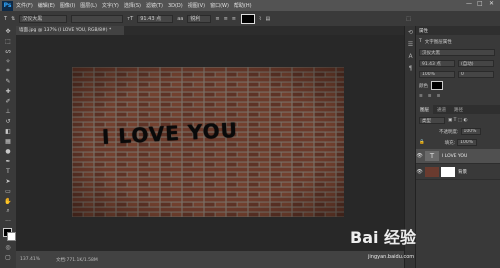 The width and height of the screenshot is (500, 268). I want to click on magic-wand-icon: ✧, so click(8, 61).